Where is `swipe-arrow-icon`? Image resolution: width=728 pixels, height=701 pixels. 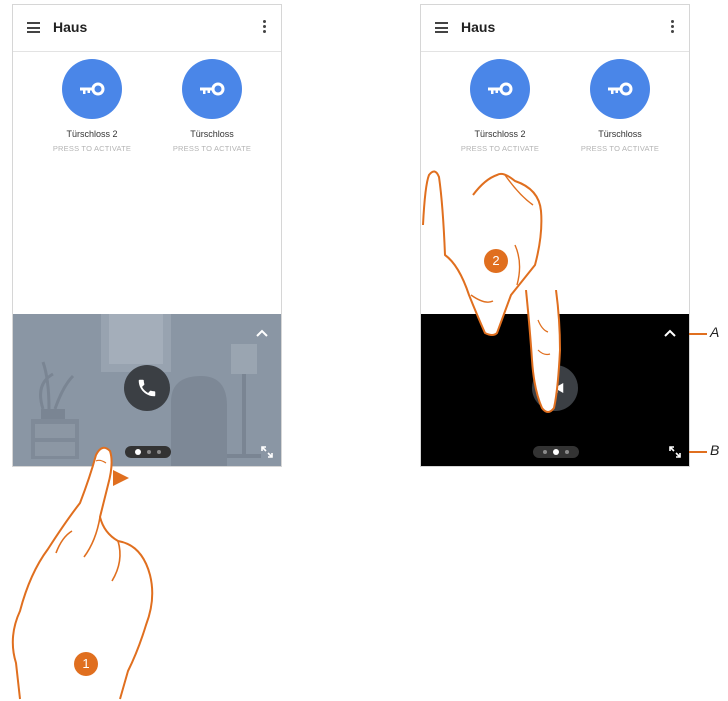
swipe-arrow-icon is located at coordinates (121, 478).